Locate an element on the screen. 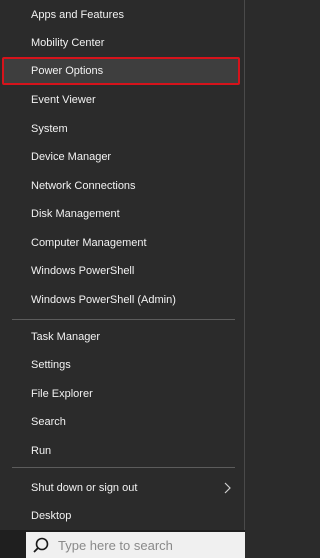 The width and height of the screenshot is (320, 558). menu-item-label: Task Manager is located at coordinates (66, 337).